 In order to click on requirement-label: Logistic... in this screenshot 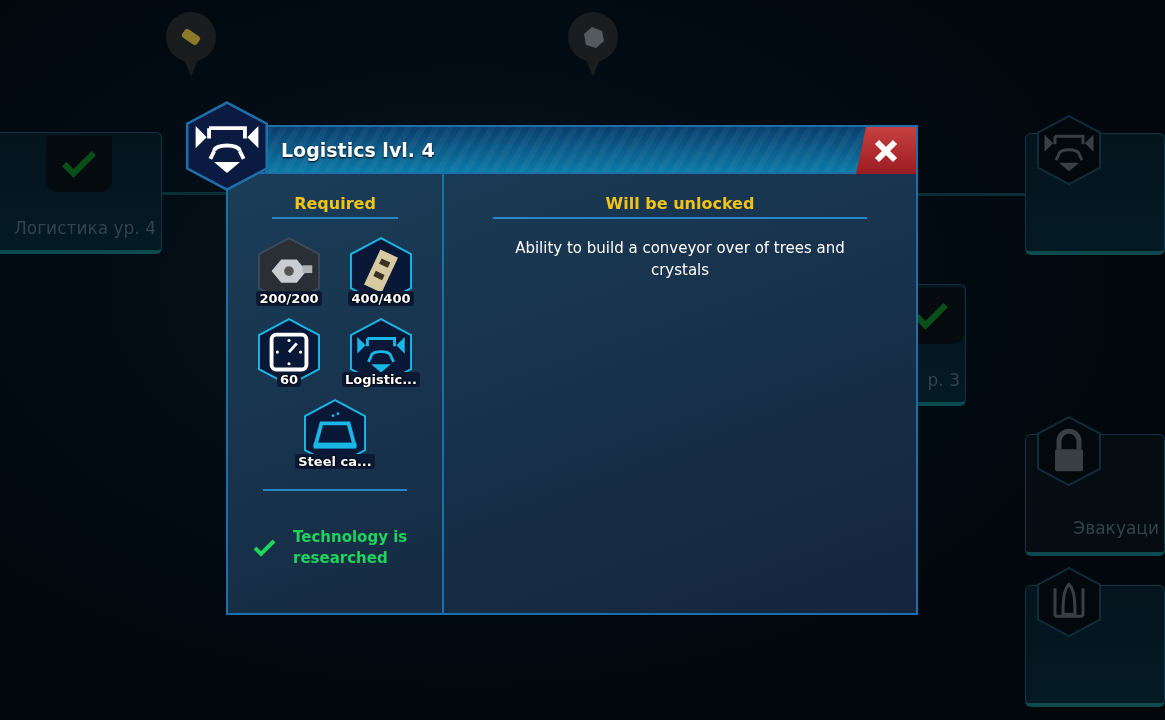, I will do `click(381, 380)`.